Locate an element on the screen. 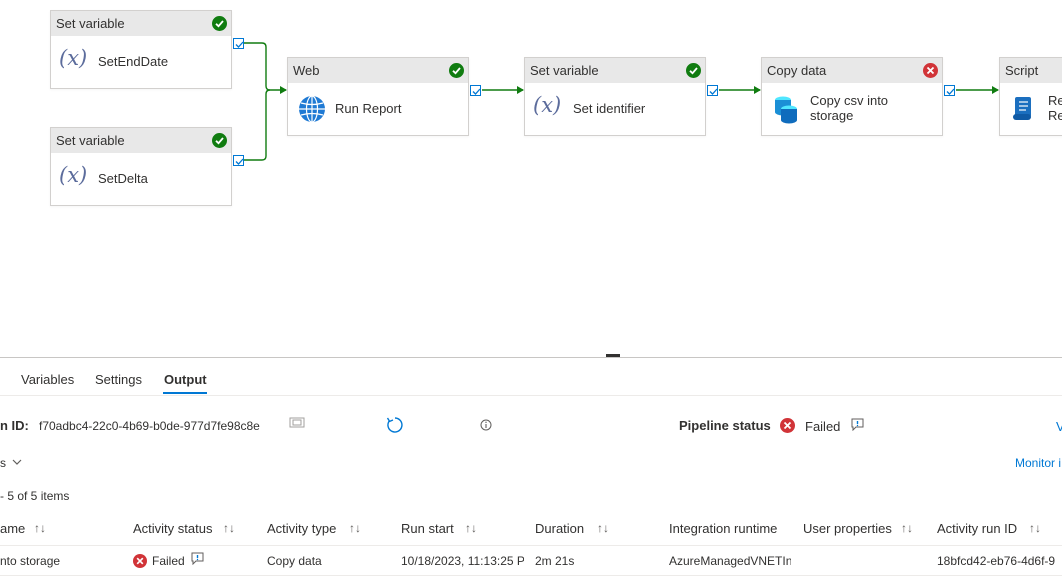 The image size is (1062, 576). activity-node-copy-csv: Copy data Copy csv into storage is located at coordinates (852, 96).